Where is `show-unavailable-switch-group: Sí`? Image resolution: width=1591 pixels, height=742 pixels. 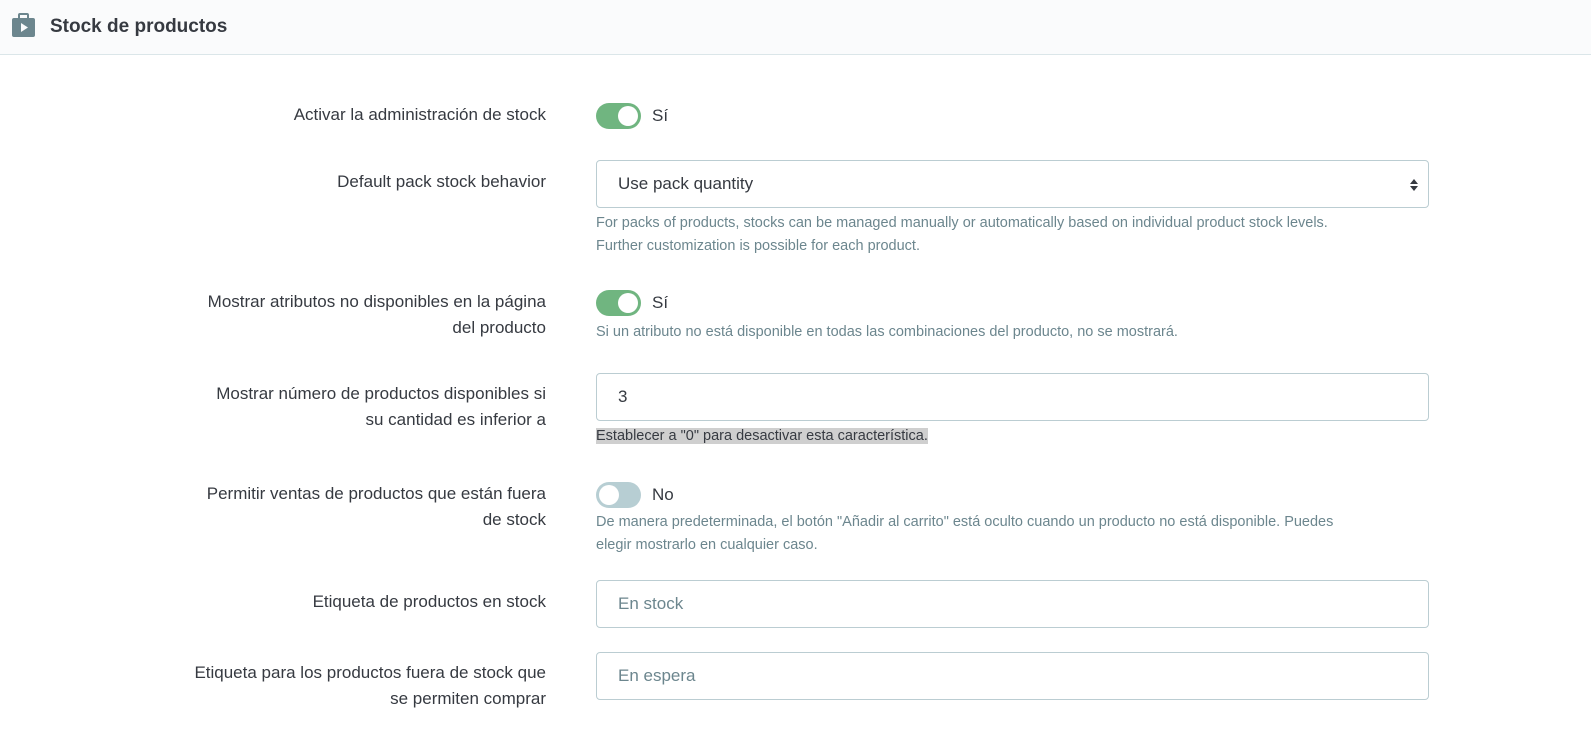
show-unavailable-switch-group: Sí is located at coordinates (632, 303).